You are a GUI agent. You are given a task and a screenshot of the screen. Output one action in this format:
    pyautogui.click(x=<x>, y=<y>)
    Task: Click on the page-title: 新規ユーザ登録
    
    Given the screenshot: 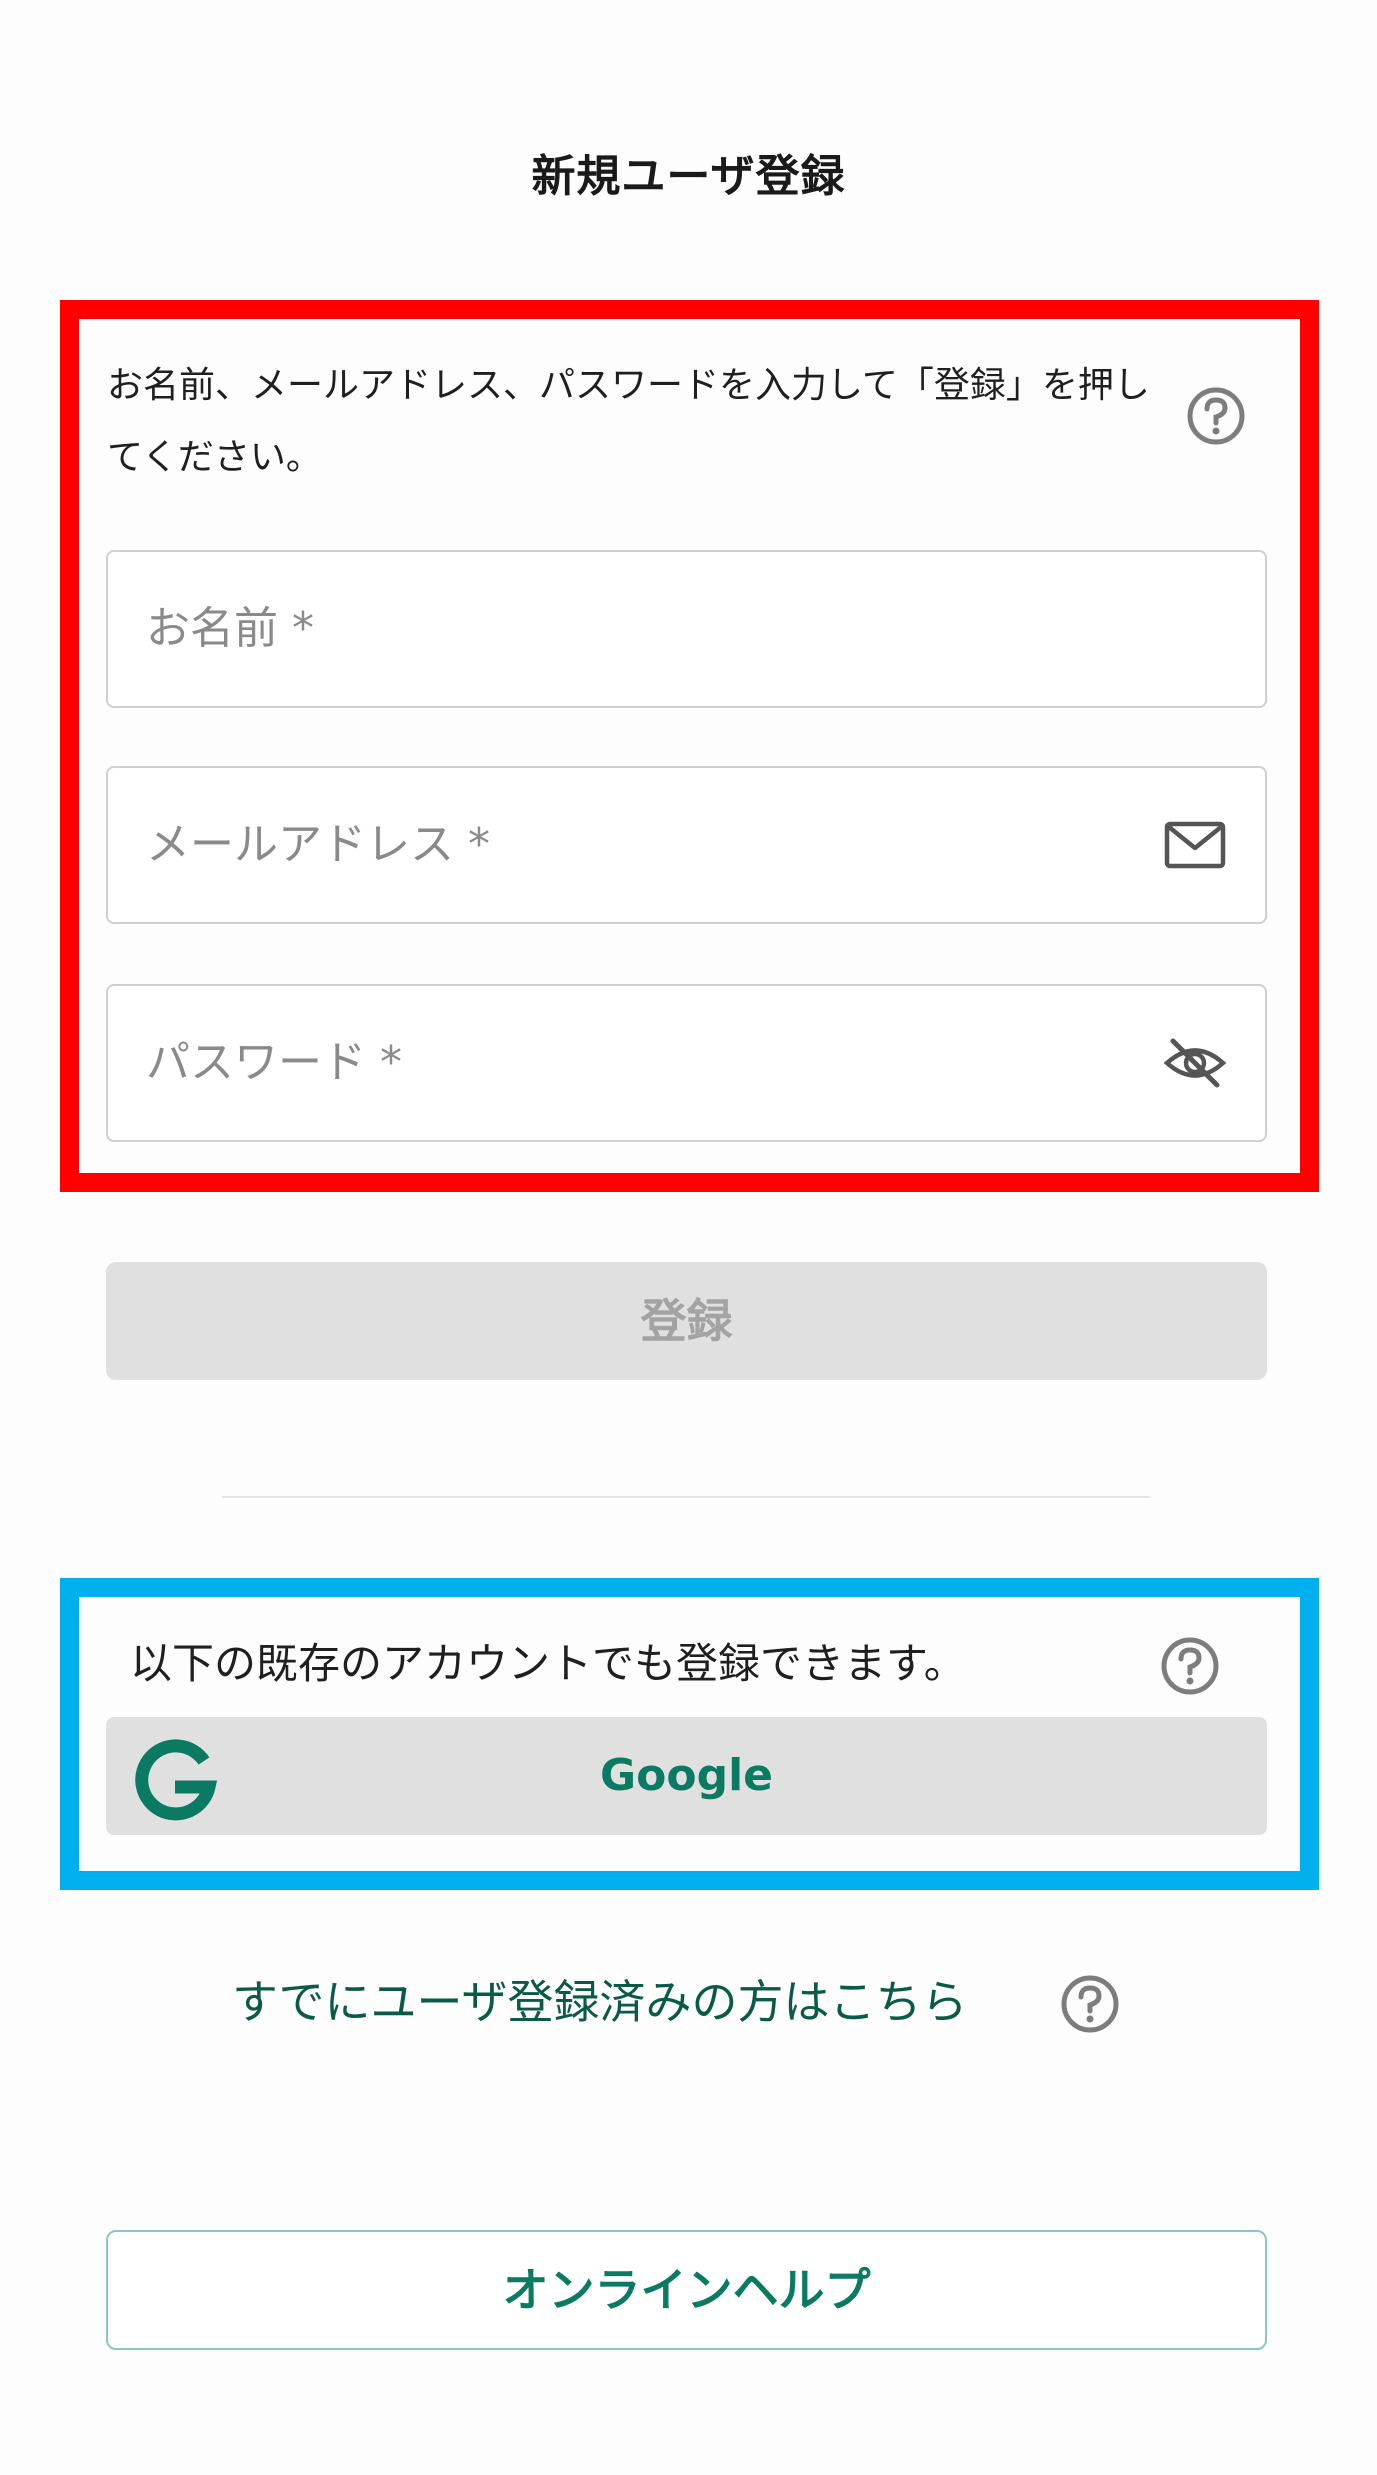 What is the action you would take?
    pyautogui.click(x=688, y=176)
    